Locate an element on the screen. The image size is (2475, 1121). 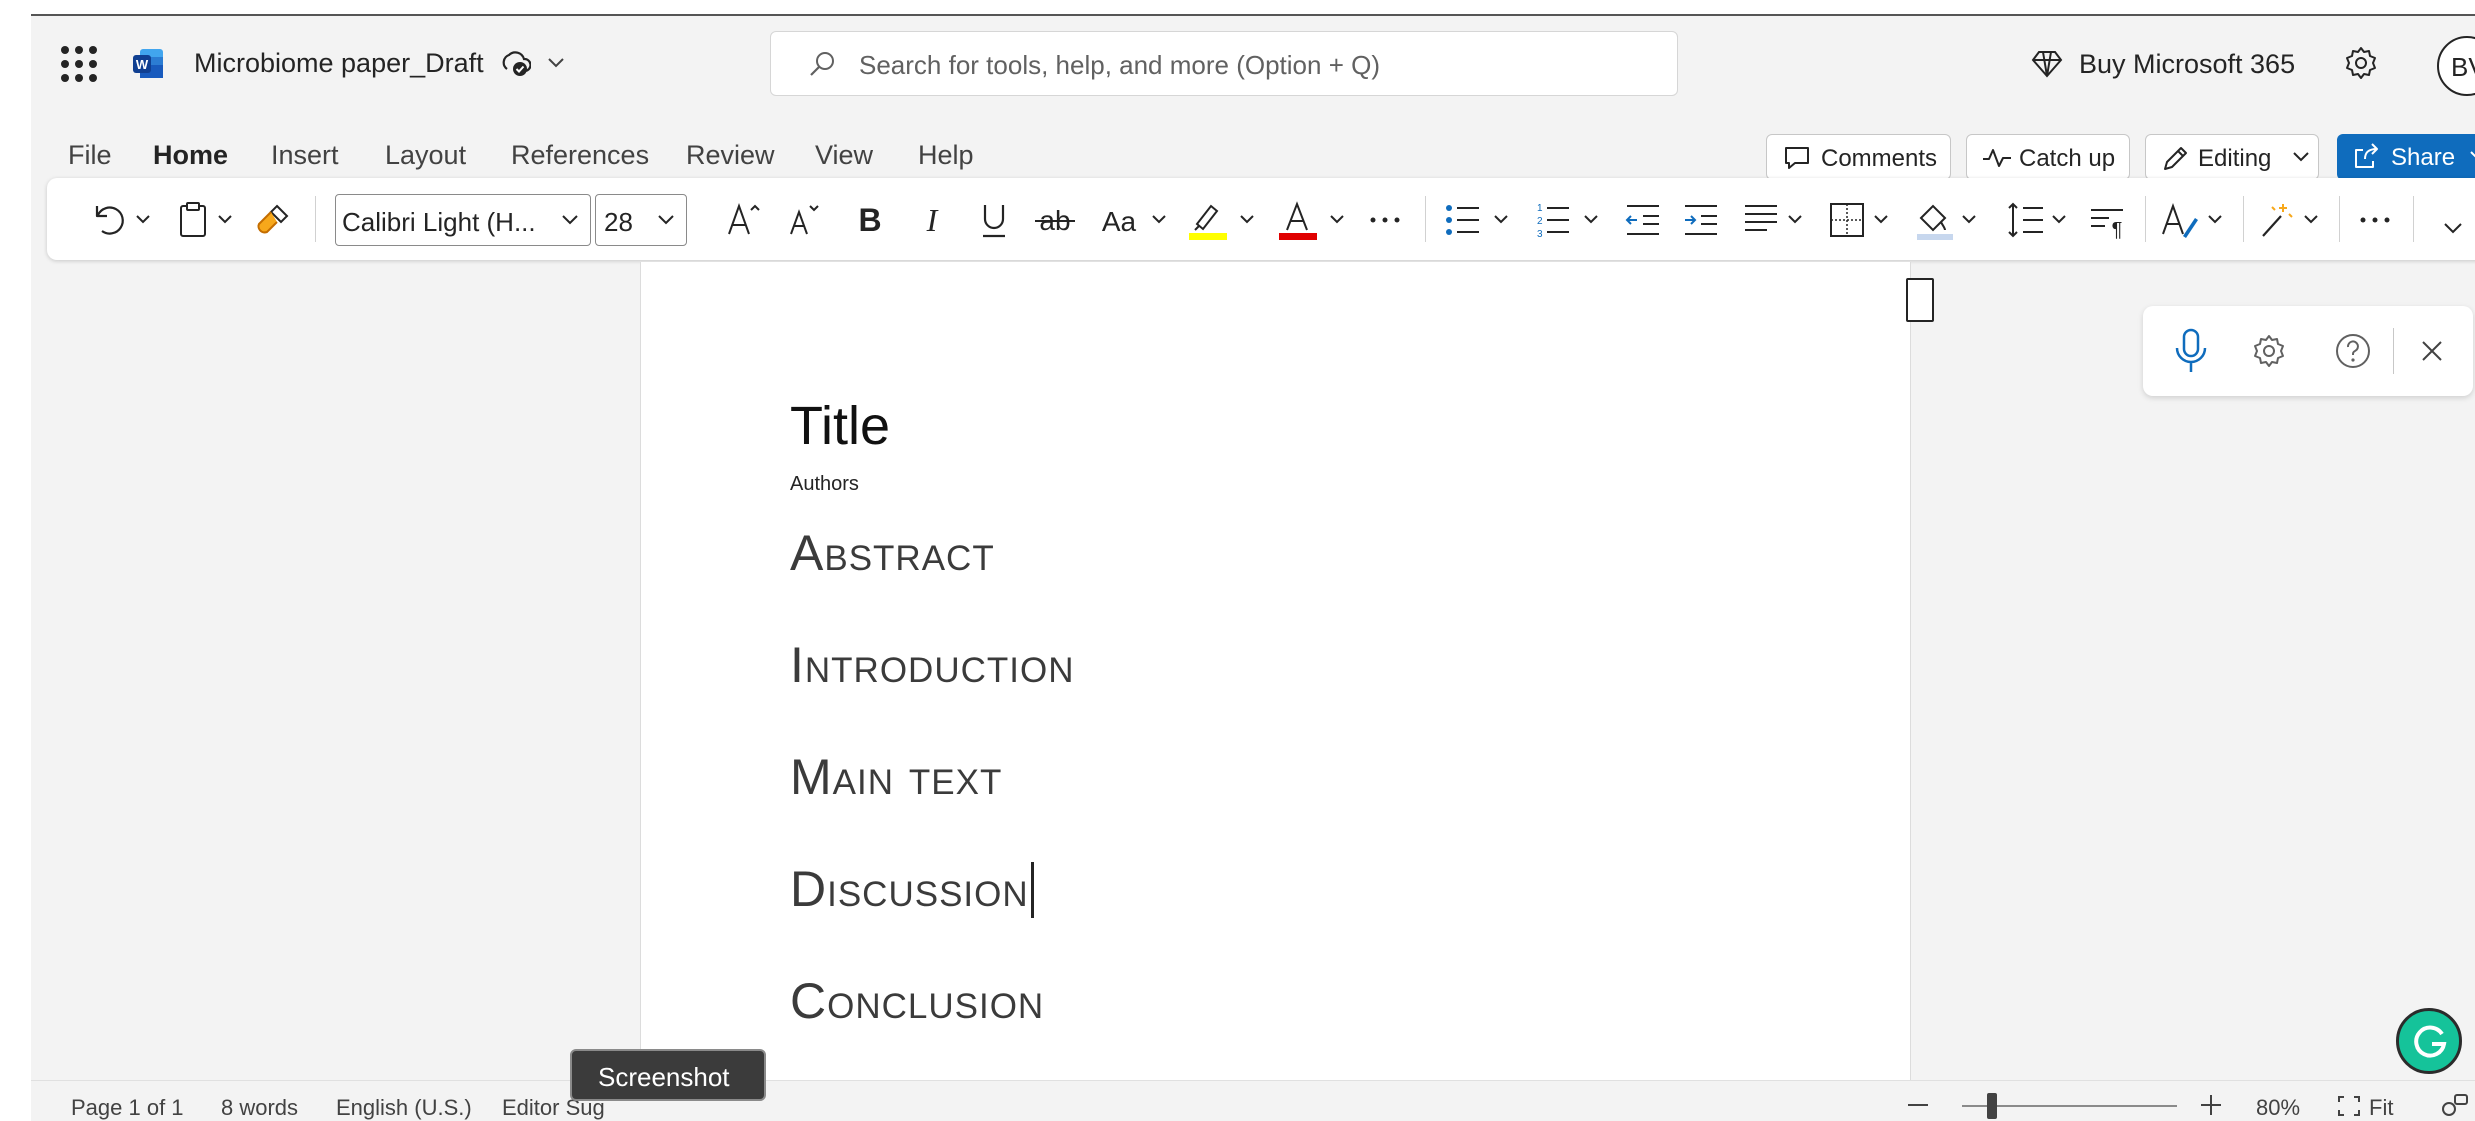
svg-text: 3 is located at coordinates (1540, 234).